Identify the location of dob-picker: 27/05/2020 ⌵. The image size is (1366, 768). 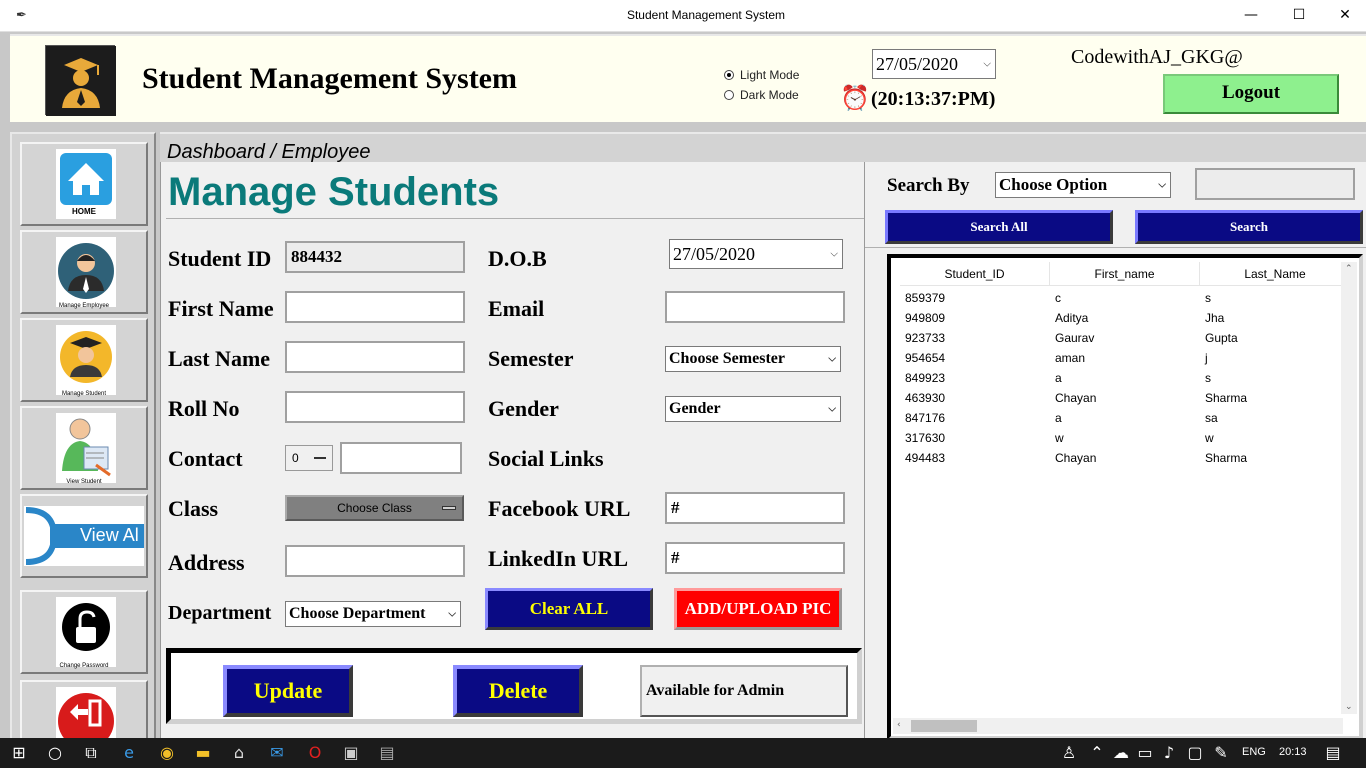
(756, 254).